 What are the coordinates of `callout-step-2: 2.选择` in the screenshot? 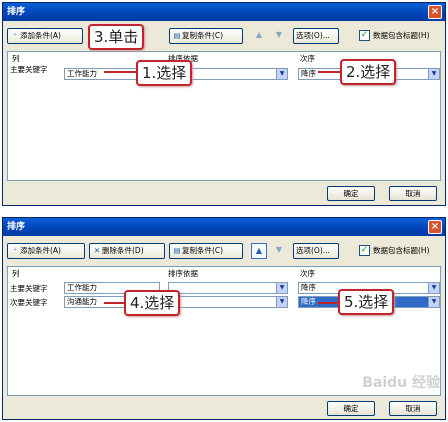 It's located at (368, 72).